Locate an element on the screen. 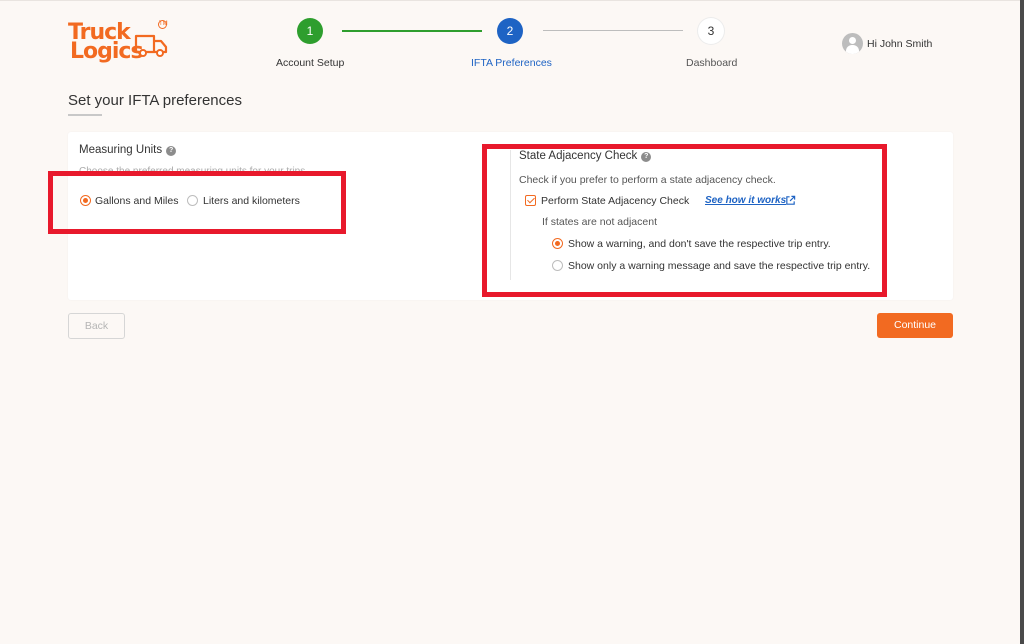  measuring-units-title: Measuring Units? is located at coordinates (128, 150).